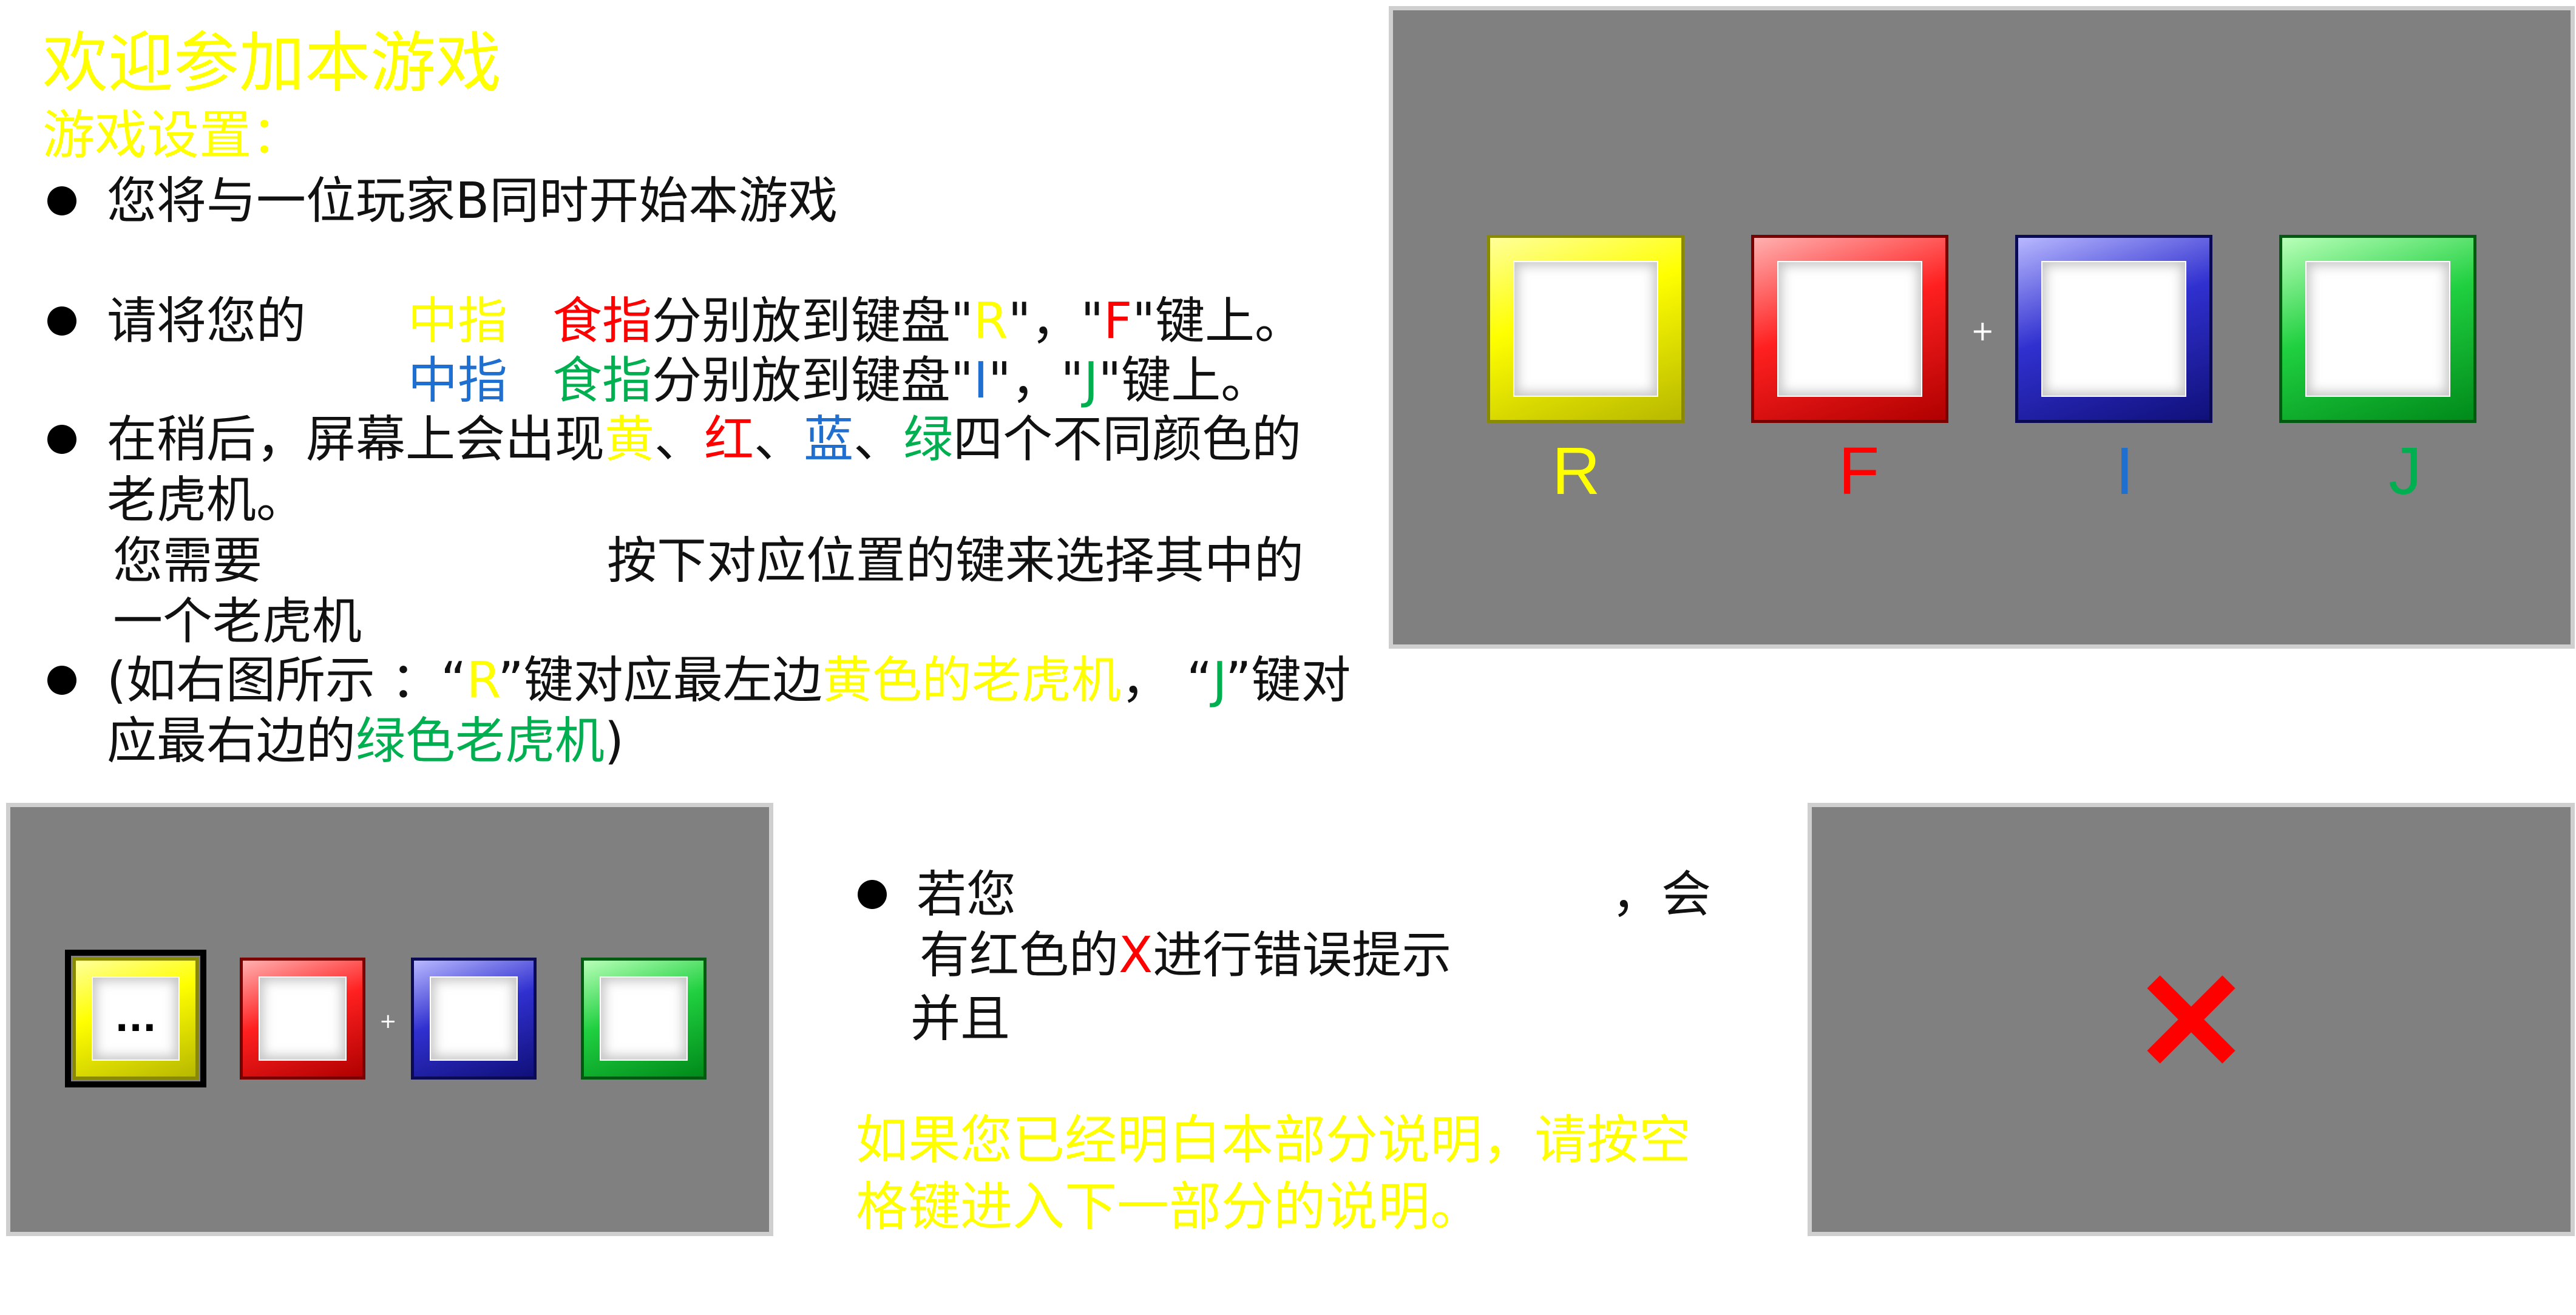  Describe the element at coordinates (1118, 321) in the screenshot. I see `key-f-text: F` at that location.